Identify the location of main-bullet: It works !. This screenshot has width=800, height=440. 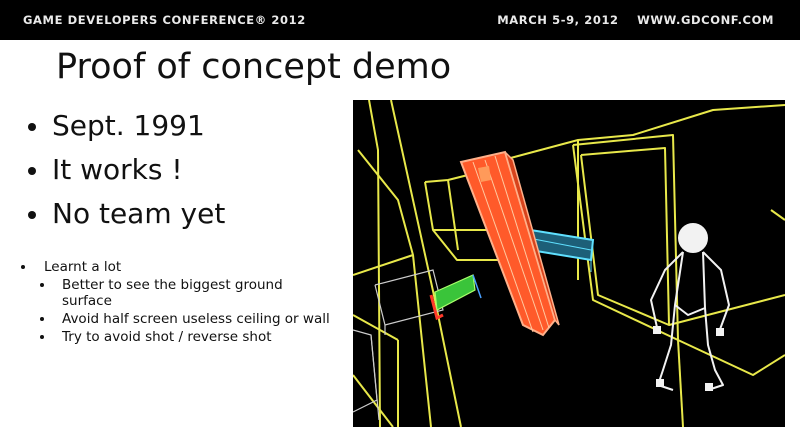
(124, 170).